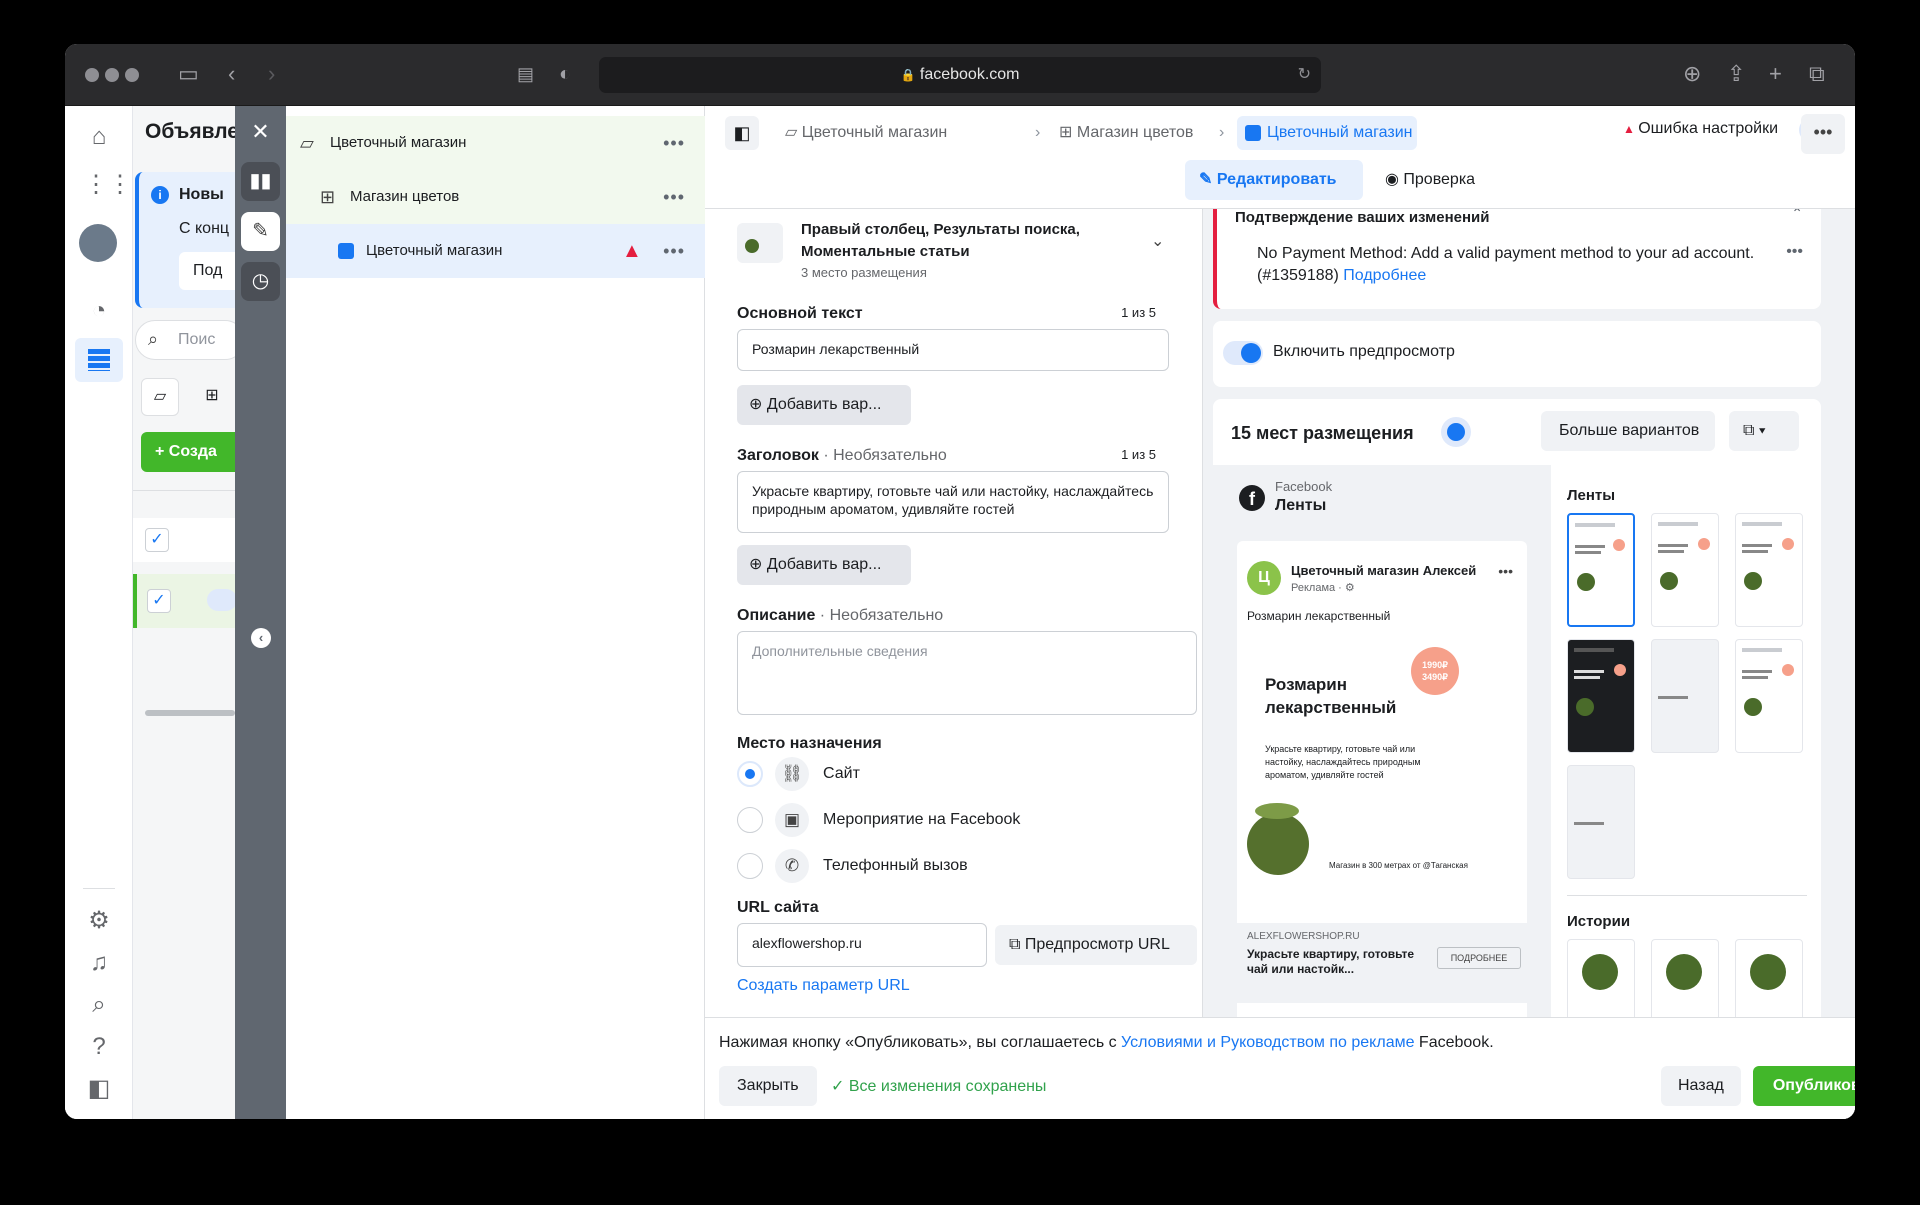  I want to click on tabs-overview-icon: ⧉, so click(1817, 74).